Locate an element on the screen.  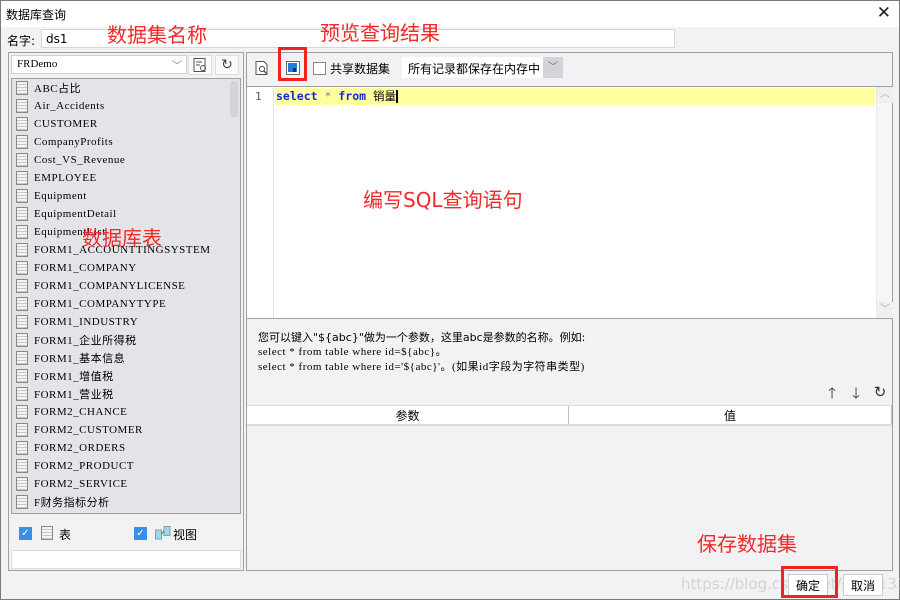
table-list-item: FORM1_企业所得税 is located at coordinates (126, 340).